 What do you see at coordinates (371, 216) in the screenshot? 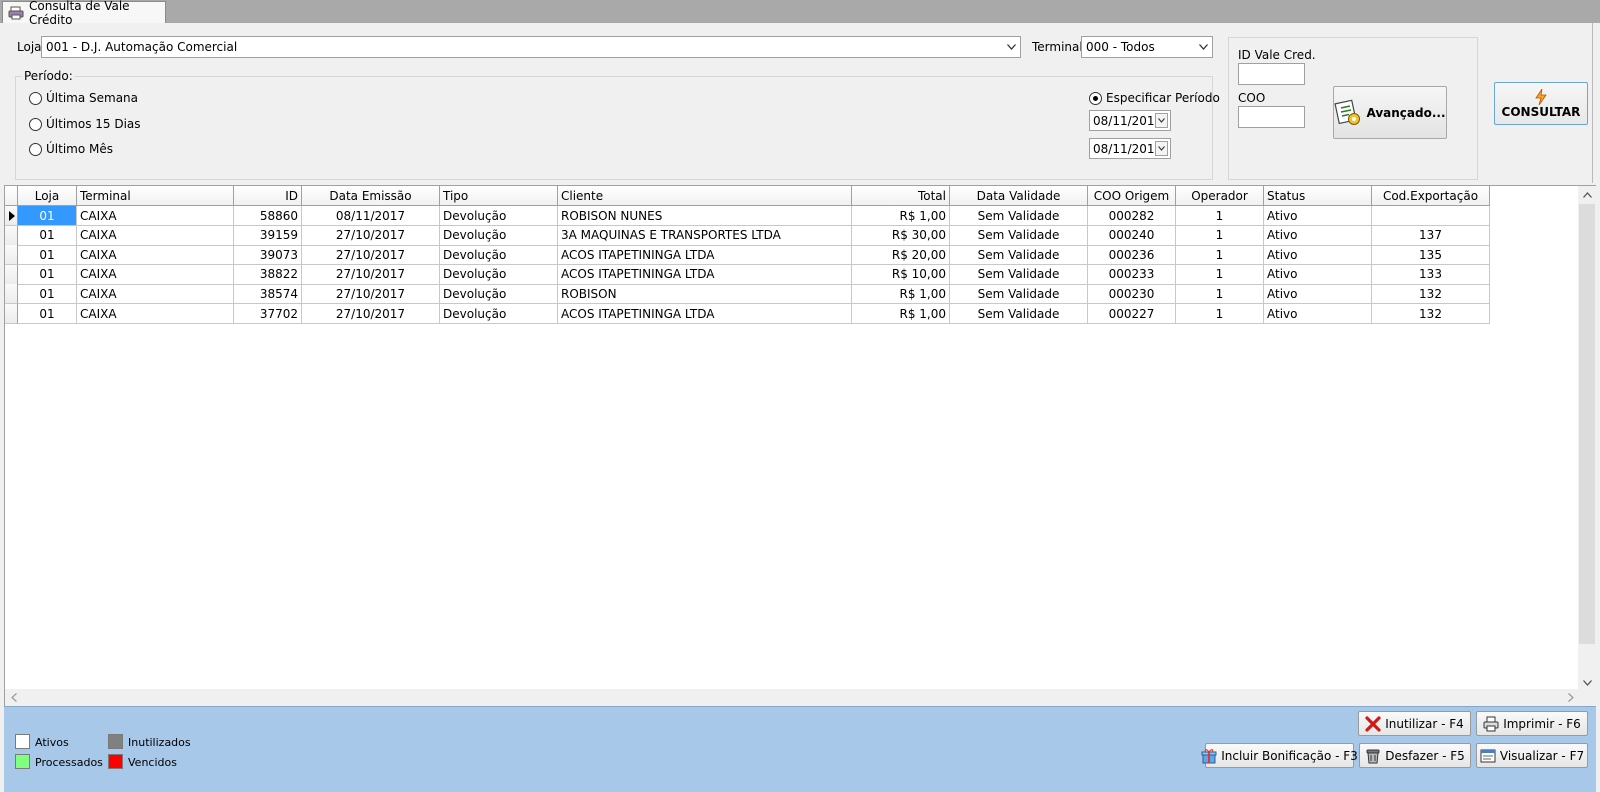
I see `table-cell: 08/11/2017` at bounding box center [371, 216].